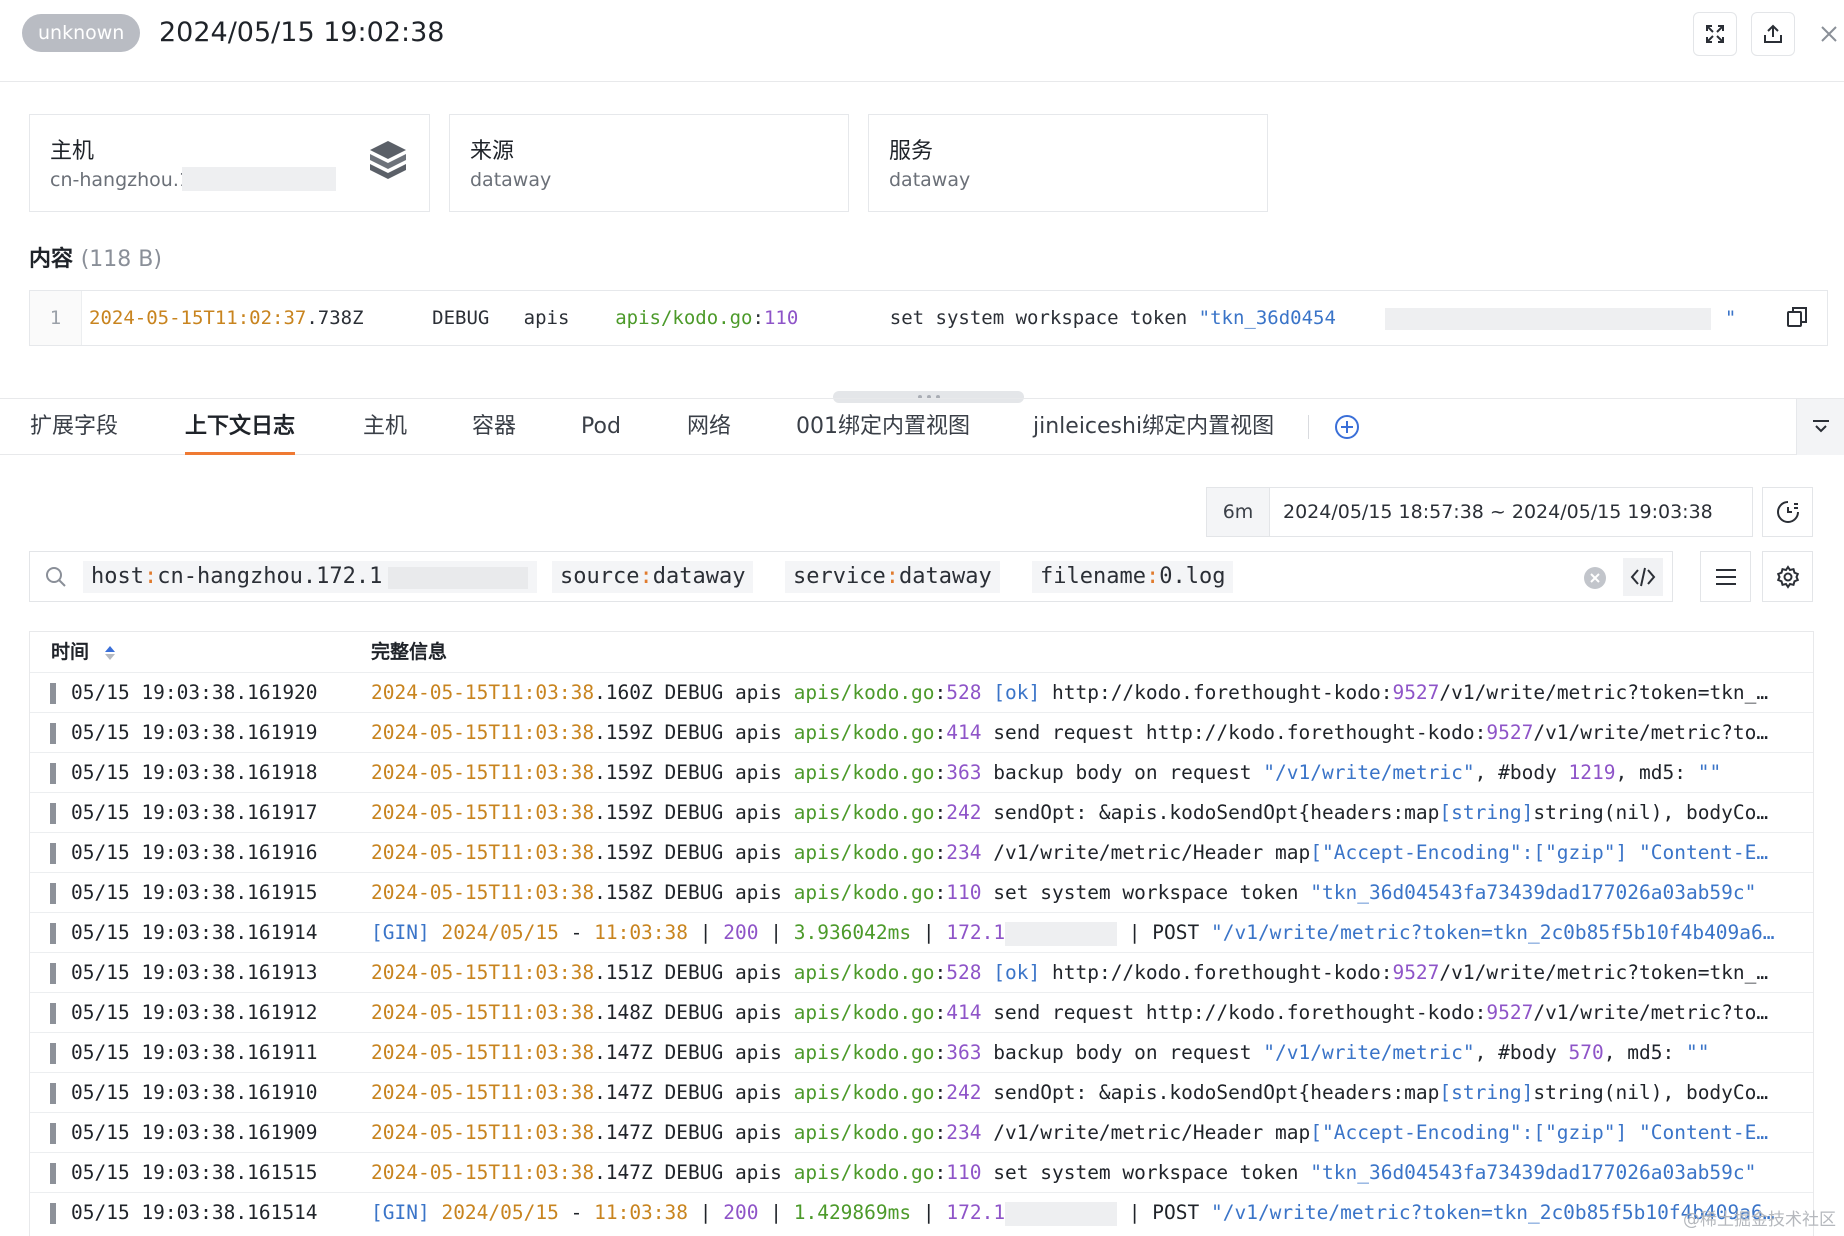 Image resolution: width=1844 pixels, height=1236 pixels. What do you see at coordinates (883, 427) in the screenshot?
I see `tab-001-view: 001绑定内置视图` at bounding box center [883, 427].